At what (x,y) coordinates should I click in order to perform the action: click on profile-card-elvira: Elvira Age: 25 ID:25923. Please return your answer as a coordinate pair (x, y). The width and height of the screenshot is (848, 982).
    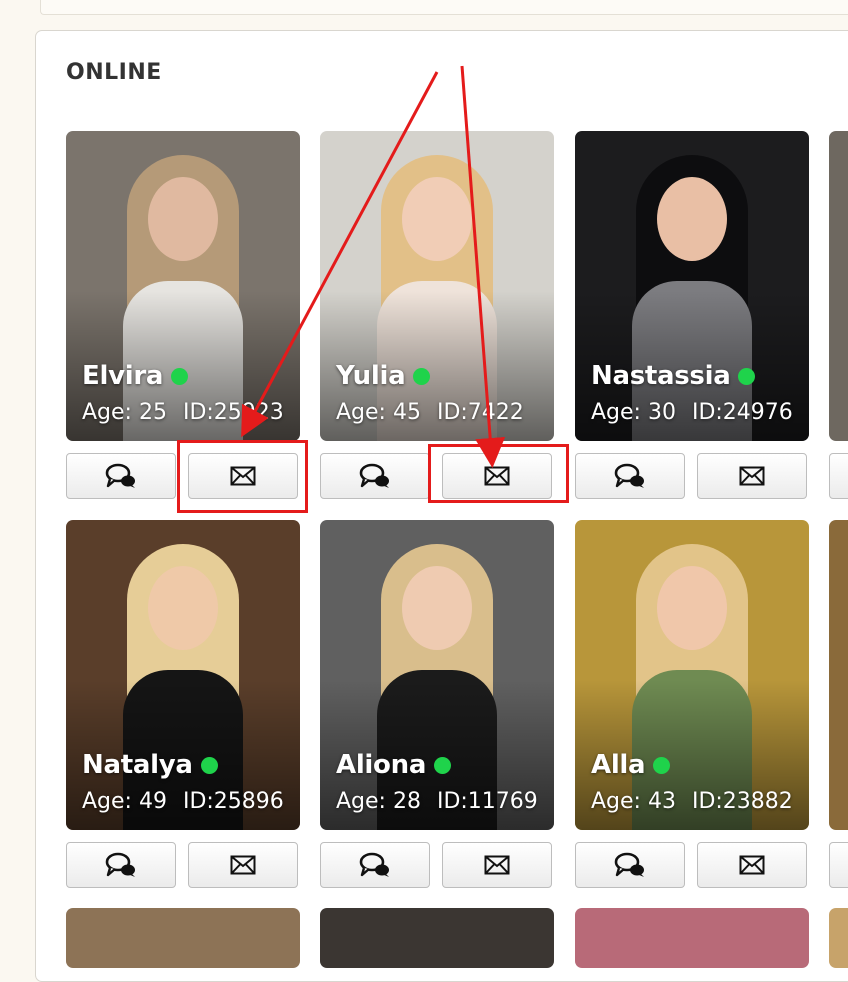
    Looking at the image, I should click on (183, 286).